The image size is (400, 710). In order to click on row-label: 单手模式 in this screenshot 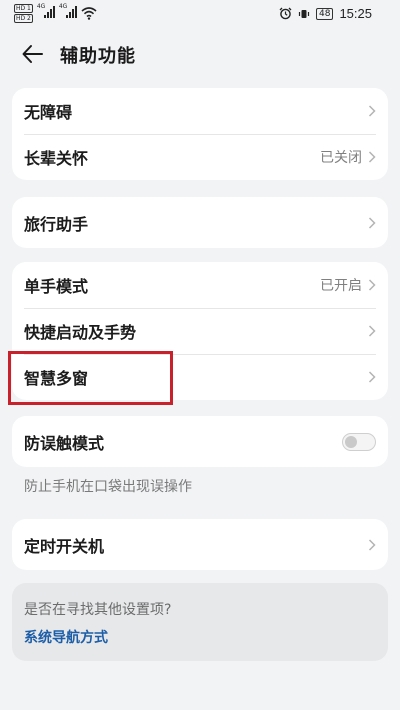, I will do `click(56, 286)`.